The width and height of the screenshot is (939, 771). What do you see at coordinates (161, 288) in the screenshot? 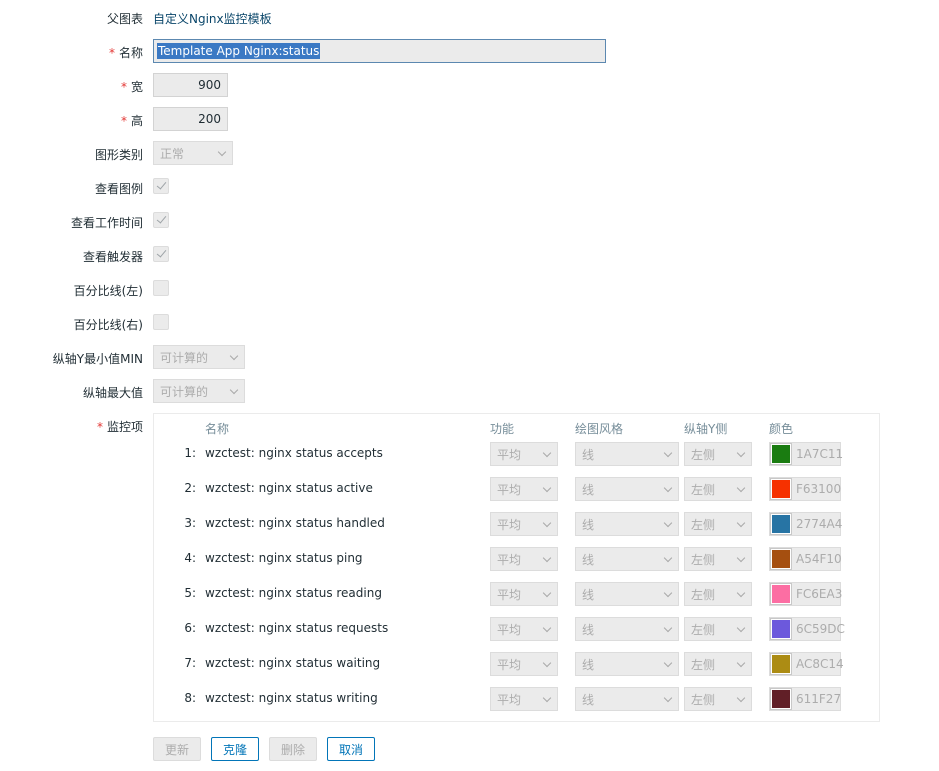
I see `percentile-left-checkbox` at bounding box center [161, 288].